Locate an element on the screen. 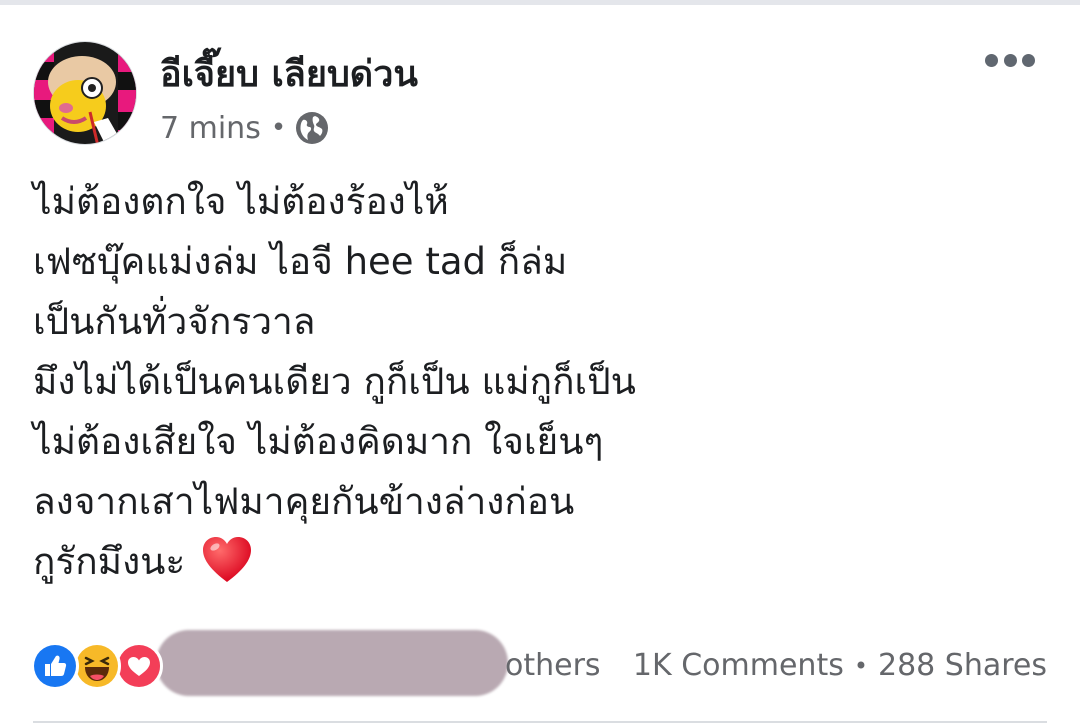 The height and width of the screenshot is (726, 1080). content-line: เฟซบุ๊คแม่งล่ม ไอจี hee tad ก็ล่ม is located at coordinates (300, 261).